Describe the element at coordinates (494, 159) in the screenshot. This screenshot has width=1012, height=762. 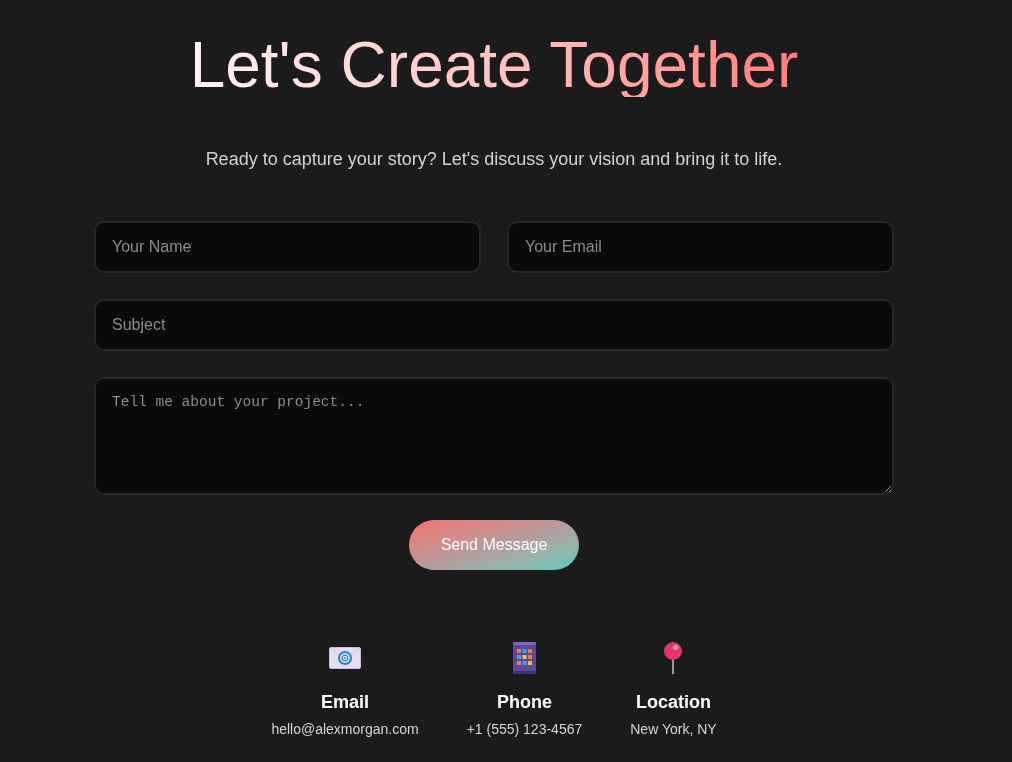
I see `subtitle-text: Ready to capture your story? Let's discuss your vision and bring it to life.` at that location.